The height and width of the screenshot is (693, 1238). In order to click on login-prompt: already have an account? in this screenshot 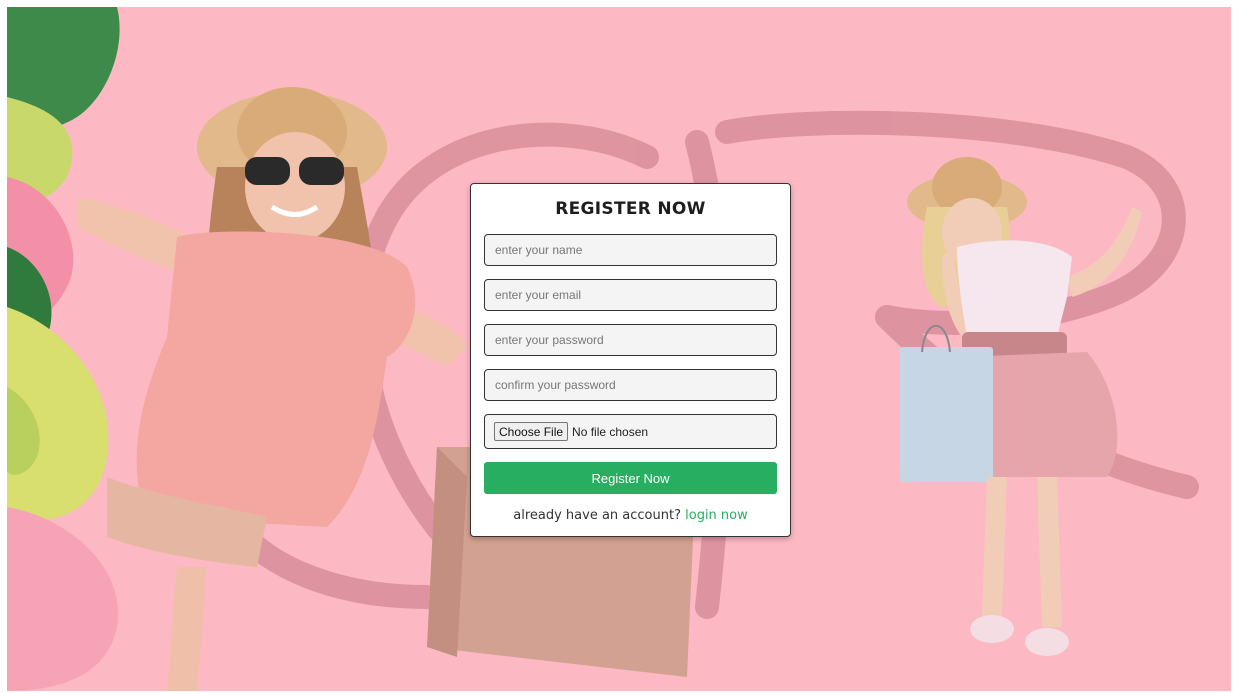, I will do `click(597, 515)`.